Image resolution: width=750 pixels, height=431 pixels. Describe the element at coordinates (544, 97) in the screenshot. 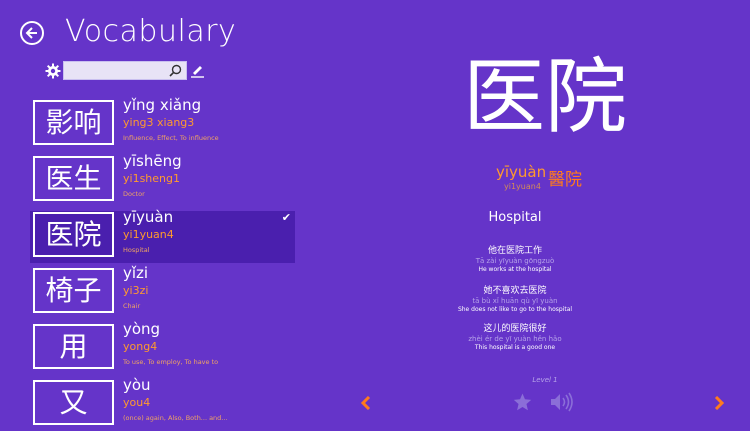

I see `detail-hanzi: 医院` at that location.